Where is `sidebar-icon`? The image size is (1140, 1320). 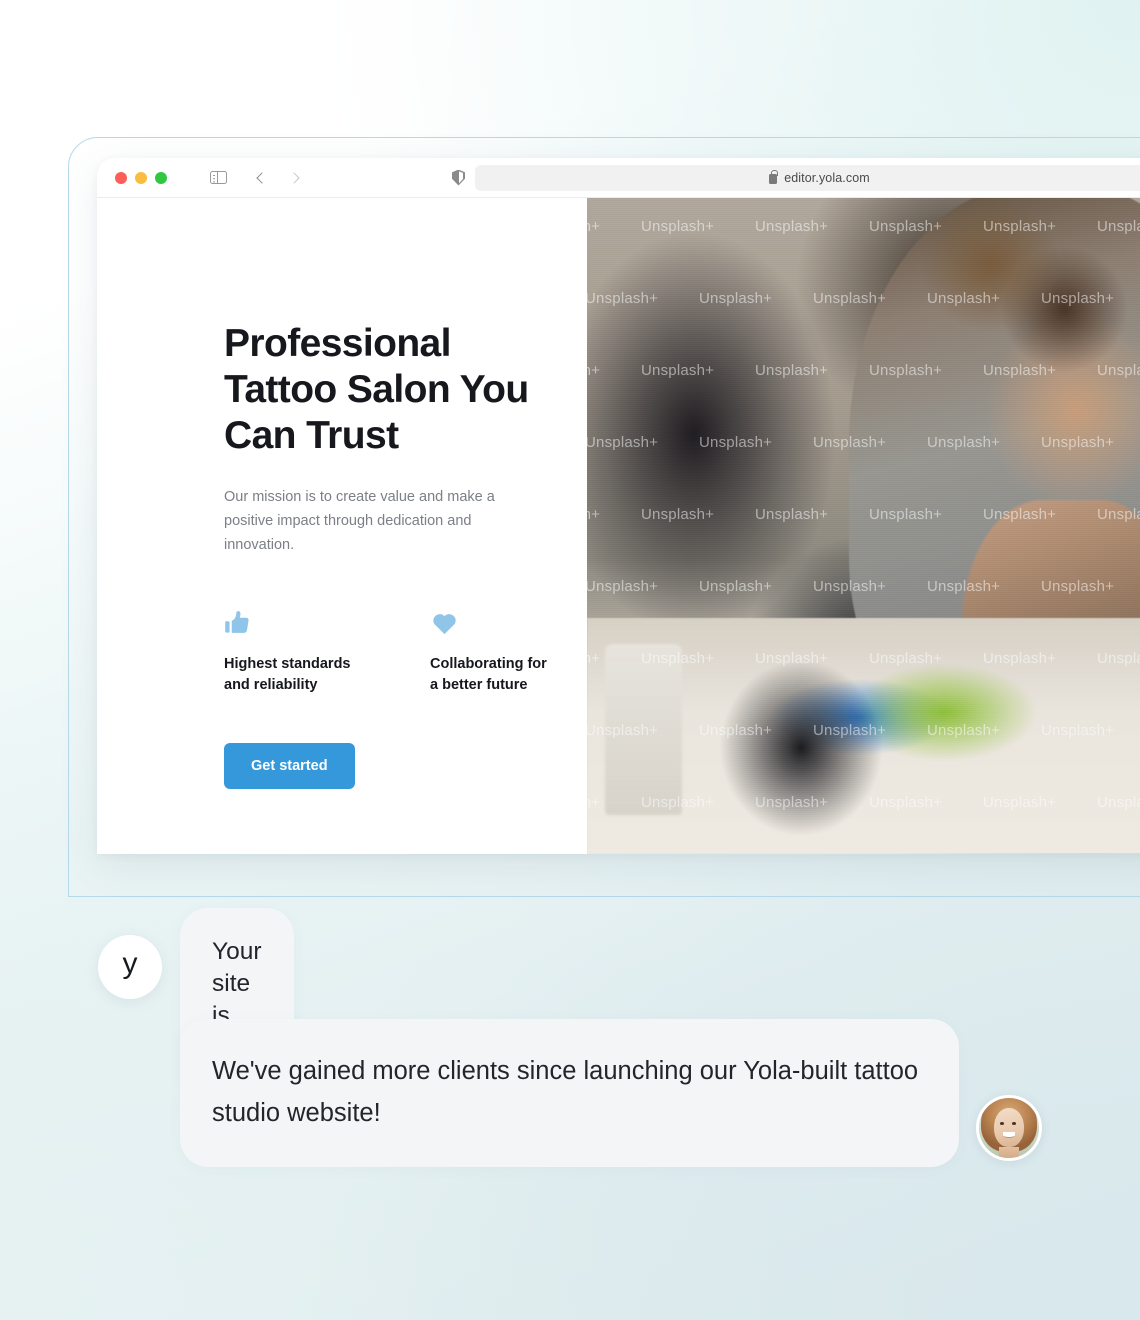 sidebar-icon is located at coordinates (218, 177).